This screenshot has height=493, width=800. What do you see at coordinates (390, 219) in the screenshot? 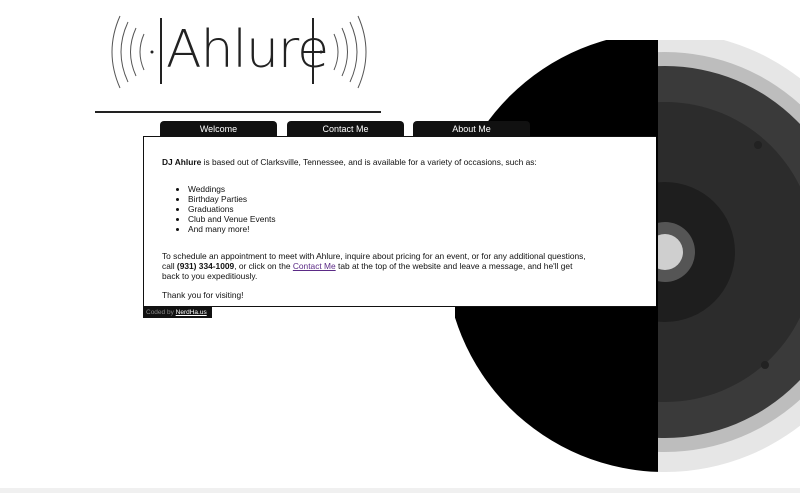
I see `list-item: Club and Venue Events` at bounding box center [390, 219].